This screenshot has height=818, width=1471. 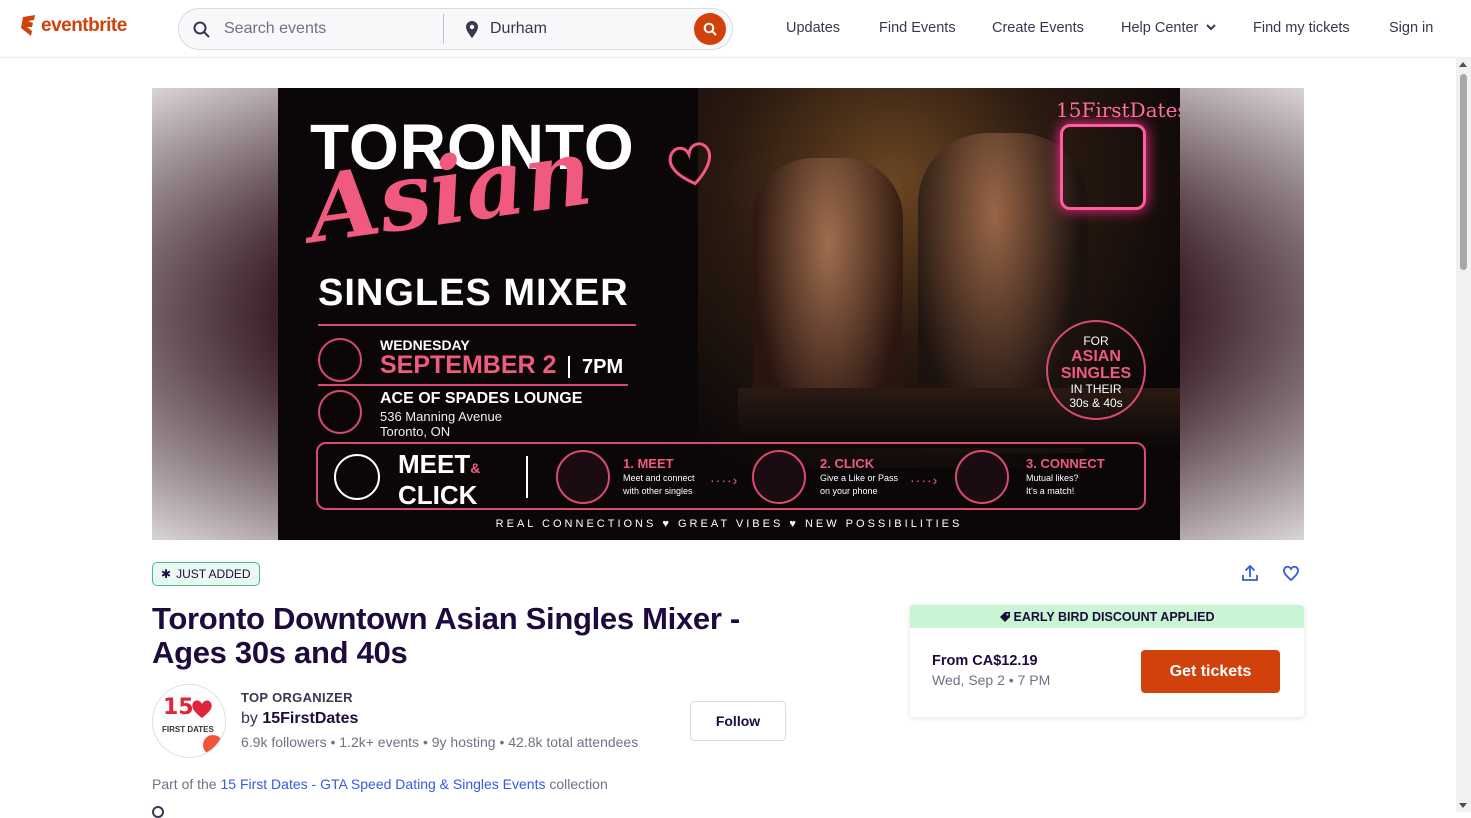 I want to click on phone-icon, so click(x=779, y=477).